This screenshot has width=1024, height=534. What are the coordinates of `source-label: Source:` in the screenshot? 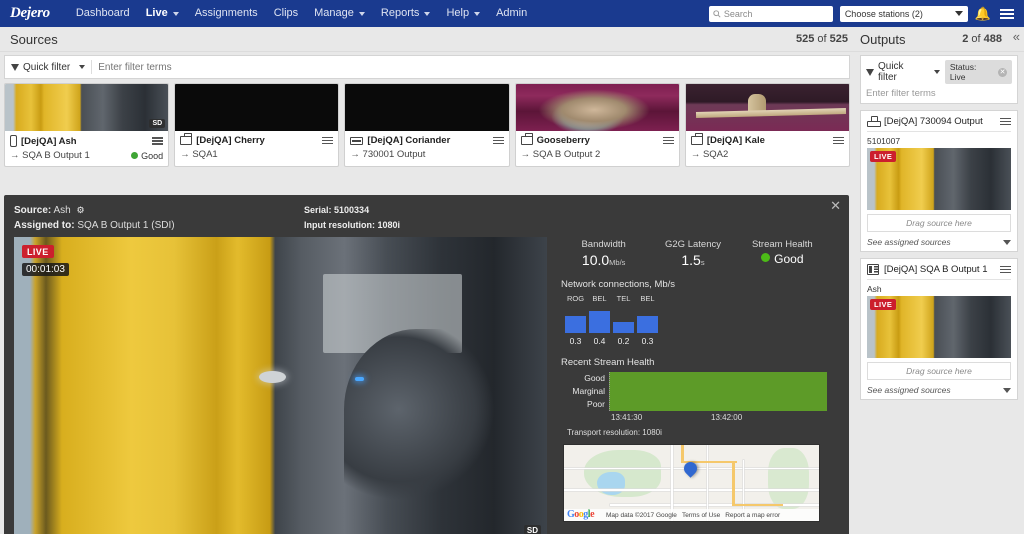 It's located at (33, 210).